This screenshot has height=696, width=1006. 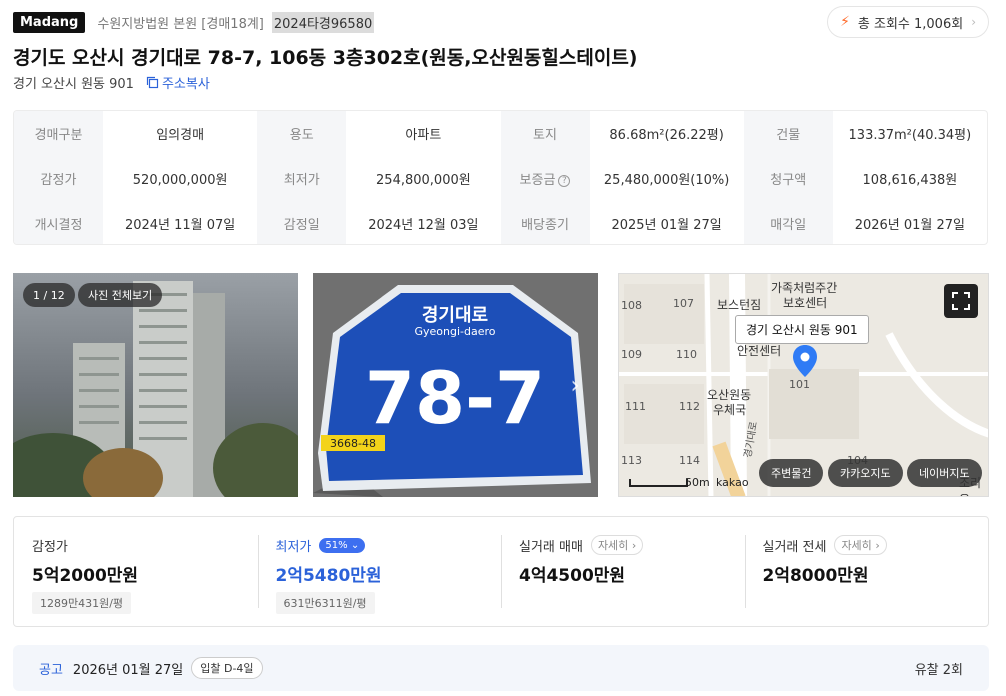 I want to click on info-label: 보증금, so click(x=537, y=180).